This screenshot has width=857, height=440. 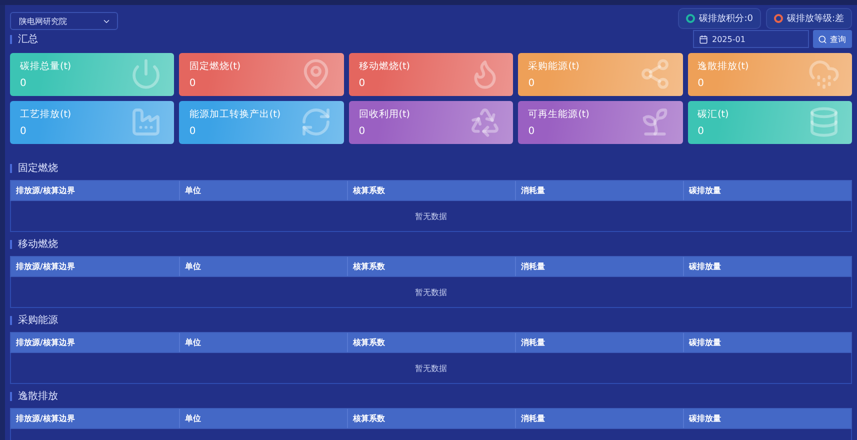 I want to click on date-field: 2025-01, so click(x=751, y=39).